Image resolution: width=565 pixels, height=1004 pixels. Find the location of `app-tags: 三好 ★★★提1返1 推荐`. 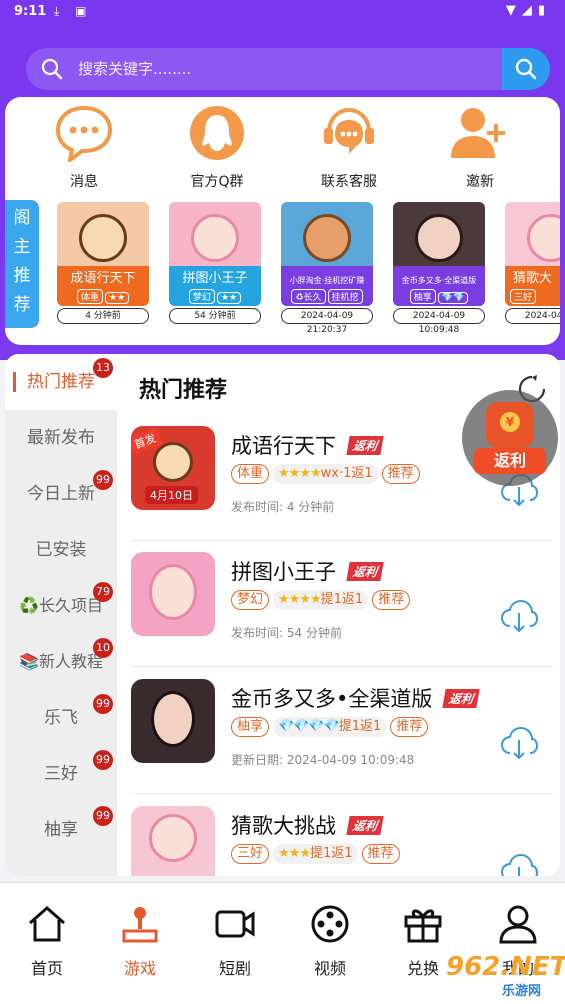

app-tags: 三好 ★★★提1返1 推荐 is located at coordinates (315, 854).